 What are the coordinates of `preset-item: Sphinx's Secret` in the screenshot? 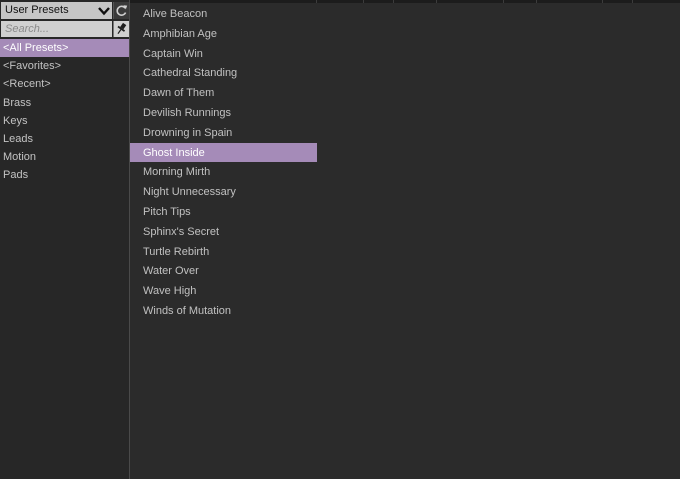 It's located at (223, 232).